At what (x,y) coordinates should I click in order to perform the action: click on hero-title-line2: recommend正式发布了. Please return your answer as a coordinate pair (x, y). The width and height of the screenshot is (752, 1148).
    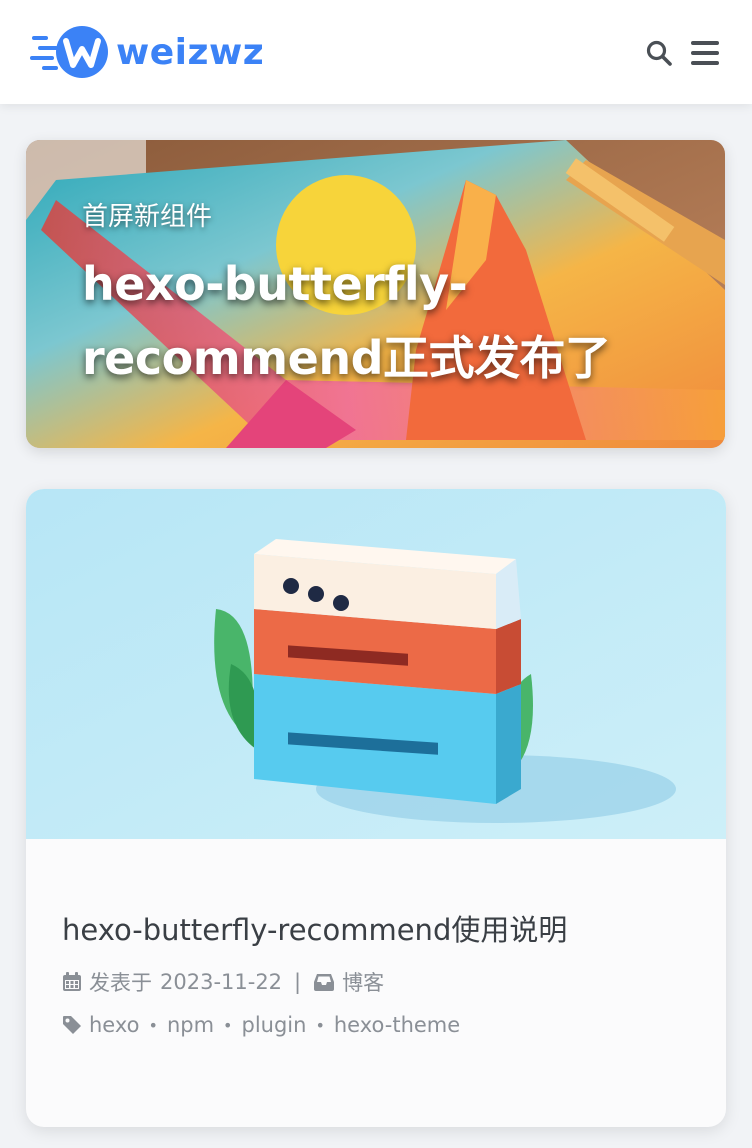
    Looking at the image, I should click on (346, 358).